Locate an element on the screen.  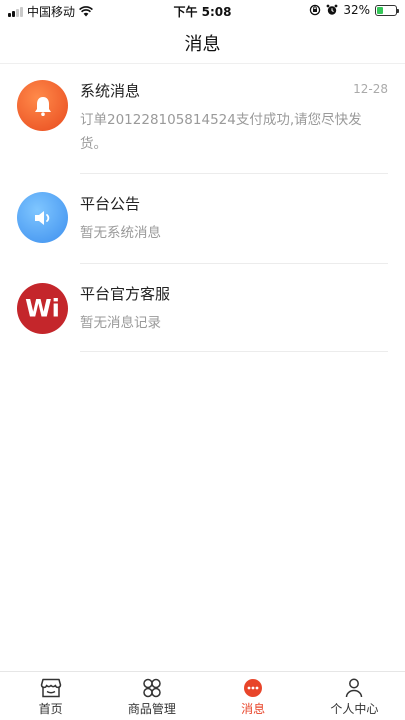
message-body: 平台官方客服 暂无消息记录 is located at coordinates (234, 309).